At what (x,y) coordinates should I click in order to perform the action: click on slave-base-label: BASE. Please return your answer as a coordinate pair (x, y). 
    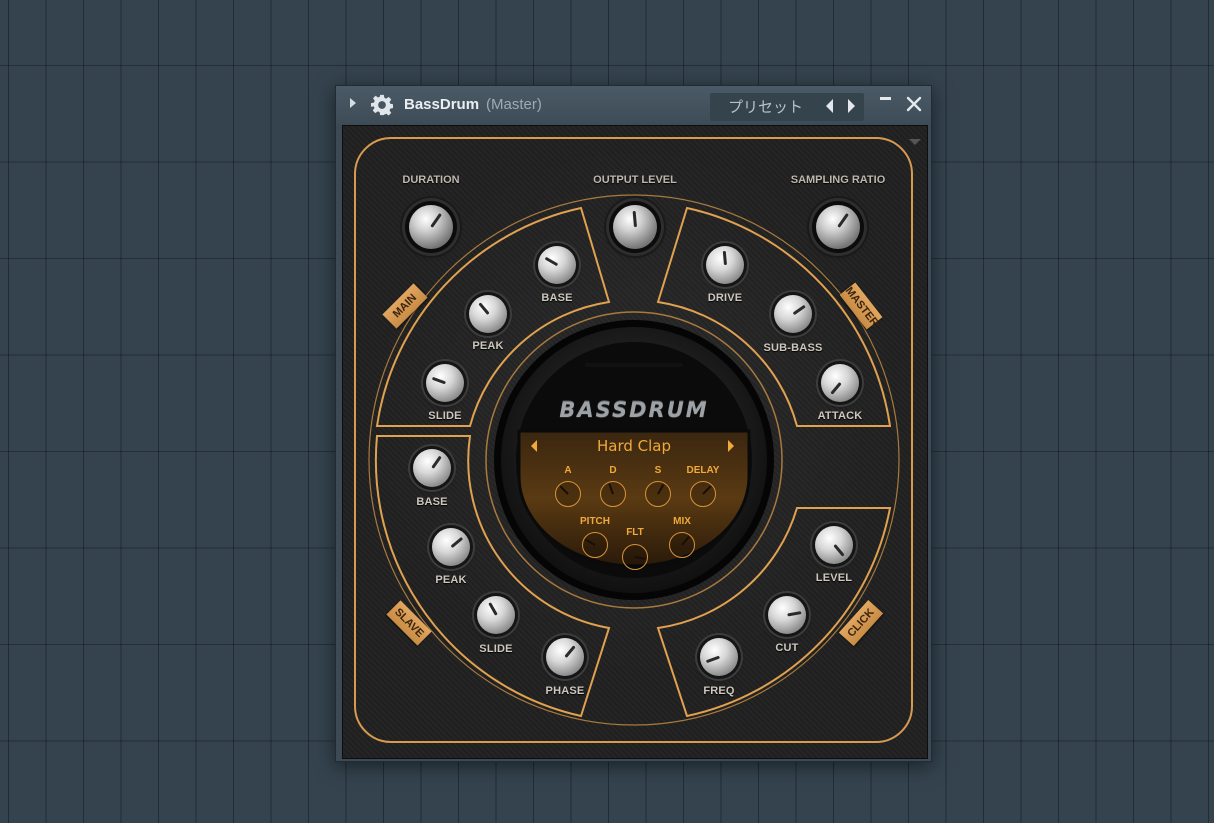
    Looking at the image, I should click on (432, 502).